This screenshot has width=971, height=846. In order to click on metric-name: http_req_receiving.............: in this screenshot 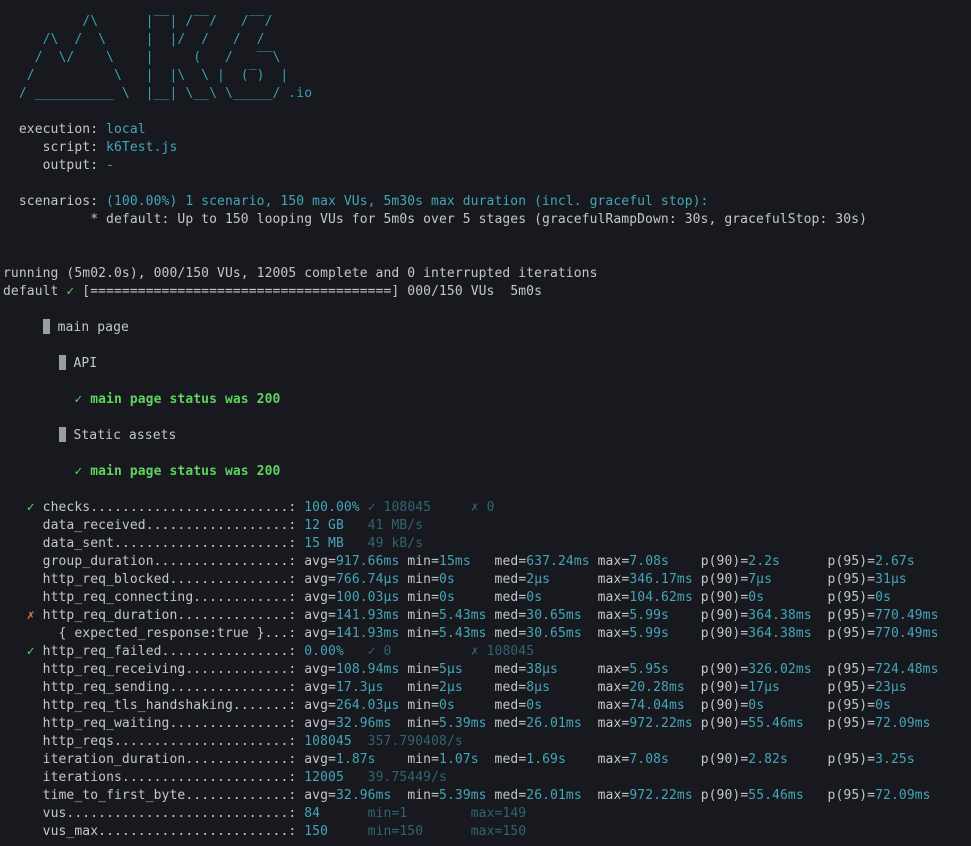, I will do `click(173, 669)`.